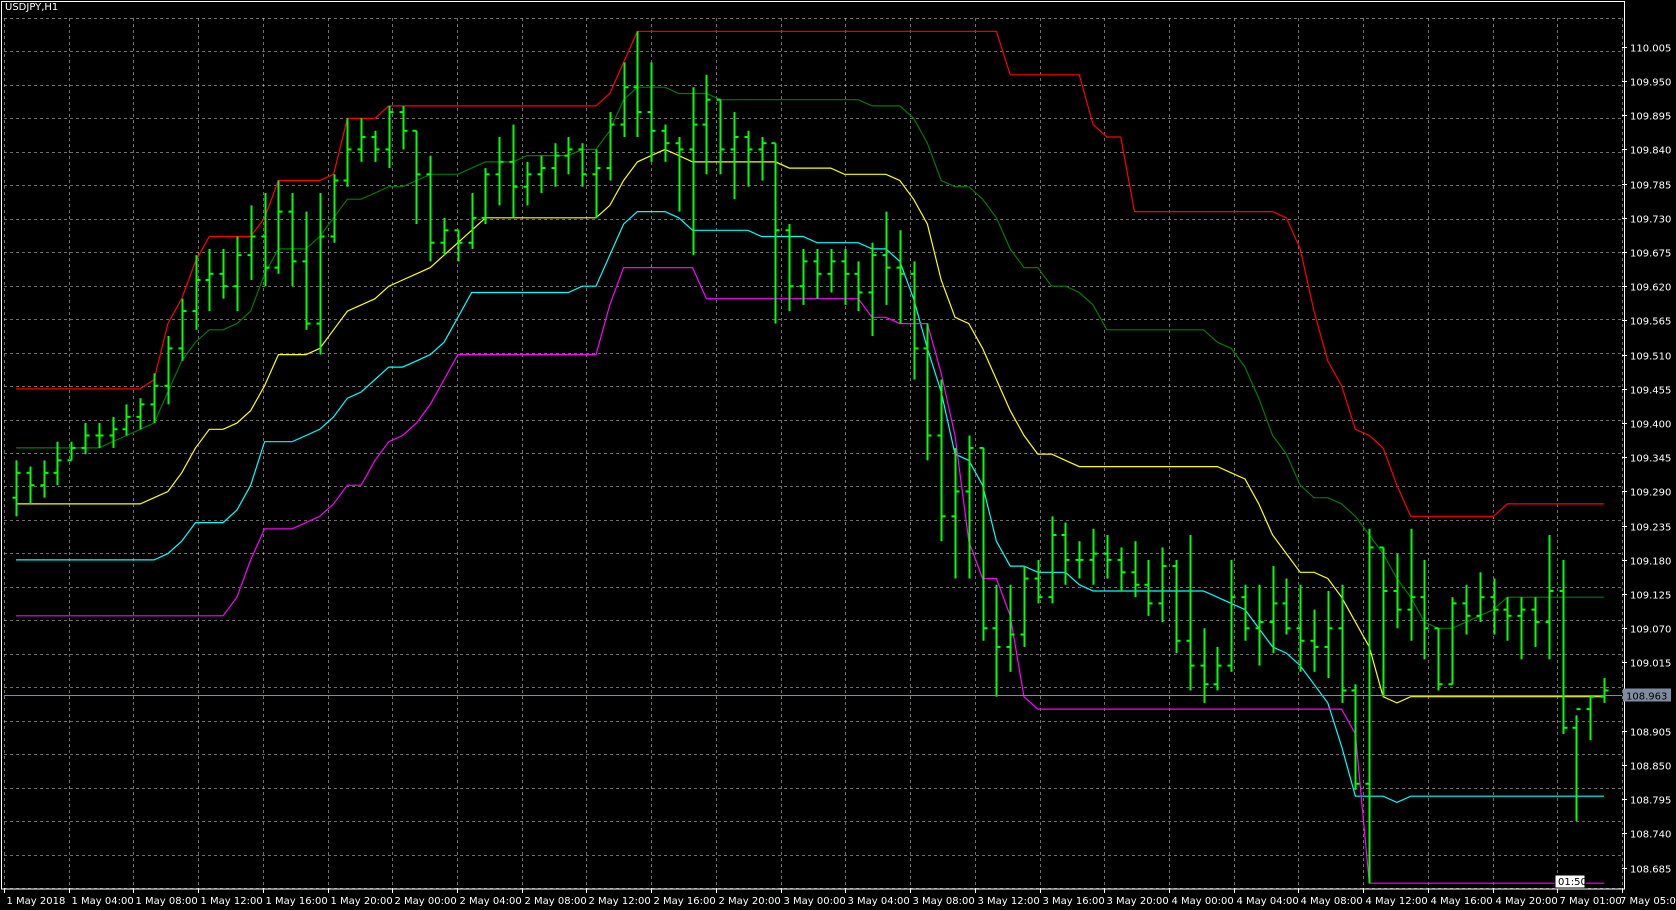 This screenshot has width=1676, height=910. I want to click on y-tick-label: 108.685, so click(1650, 870).